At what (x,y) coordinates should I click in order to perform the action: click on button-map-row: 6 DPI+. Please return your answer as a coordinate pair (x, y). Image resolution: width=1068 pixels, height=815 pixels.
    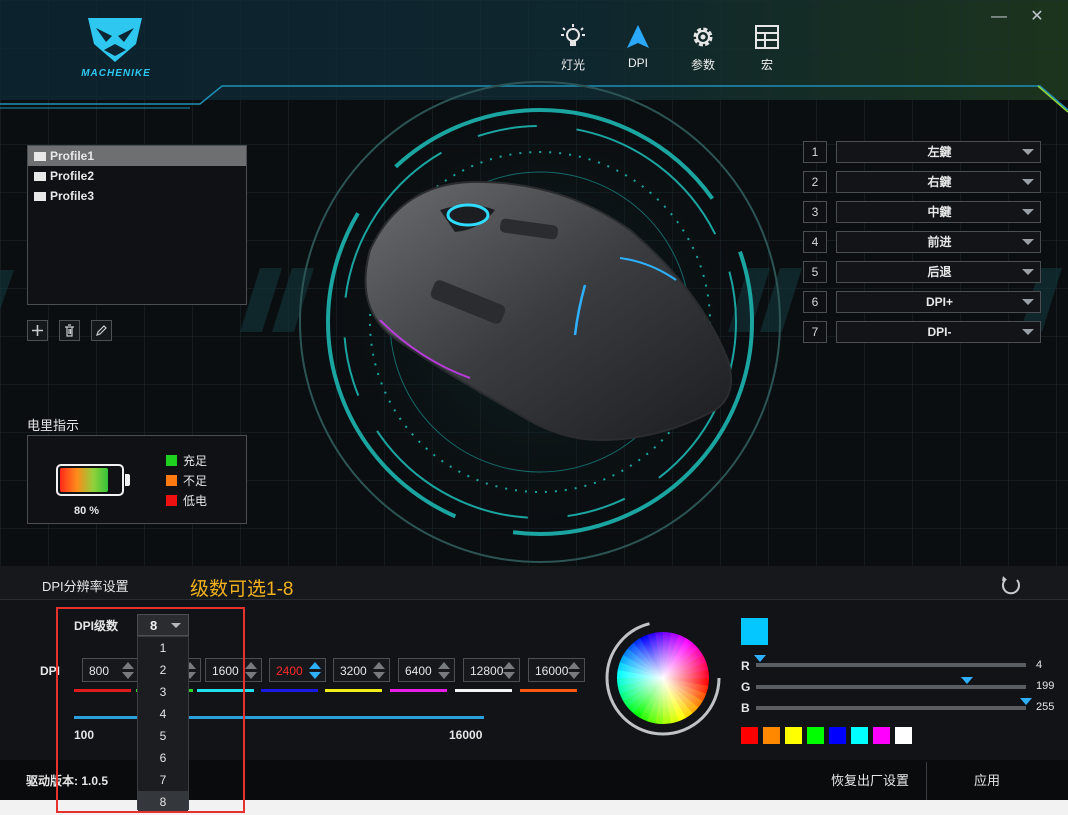
    Looking at the image, I should click on (922, 302).